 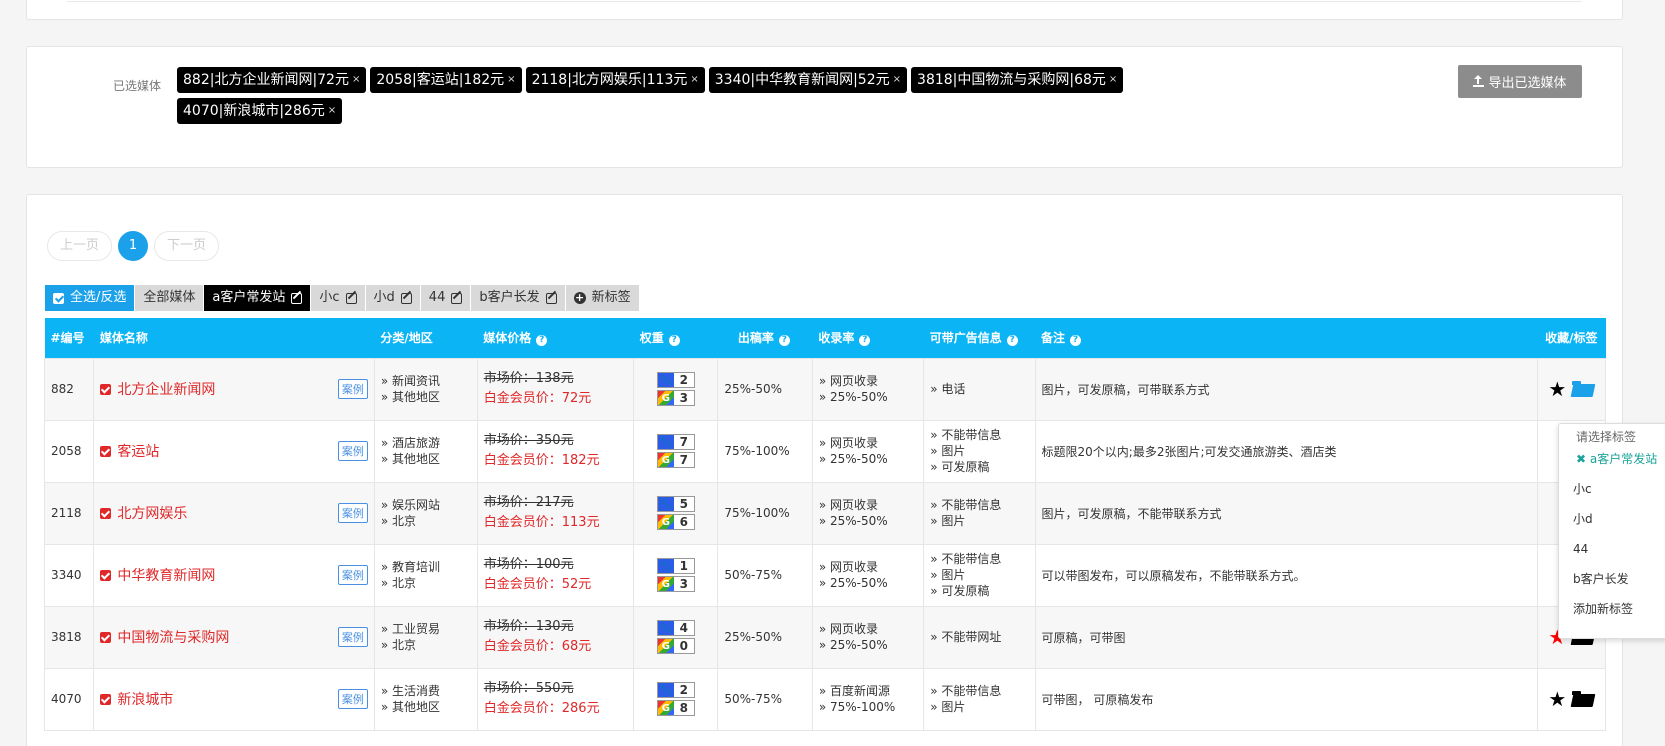 I want to click on tag-tab: 44, so click(x=446, y=298).